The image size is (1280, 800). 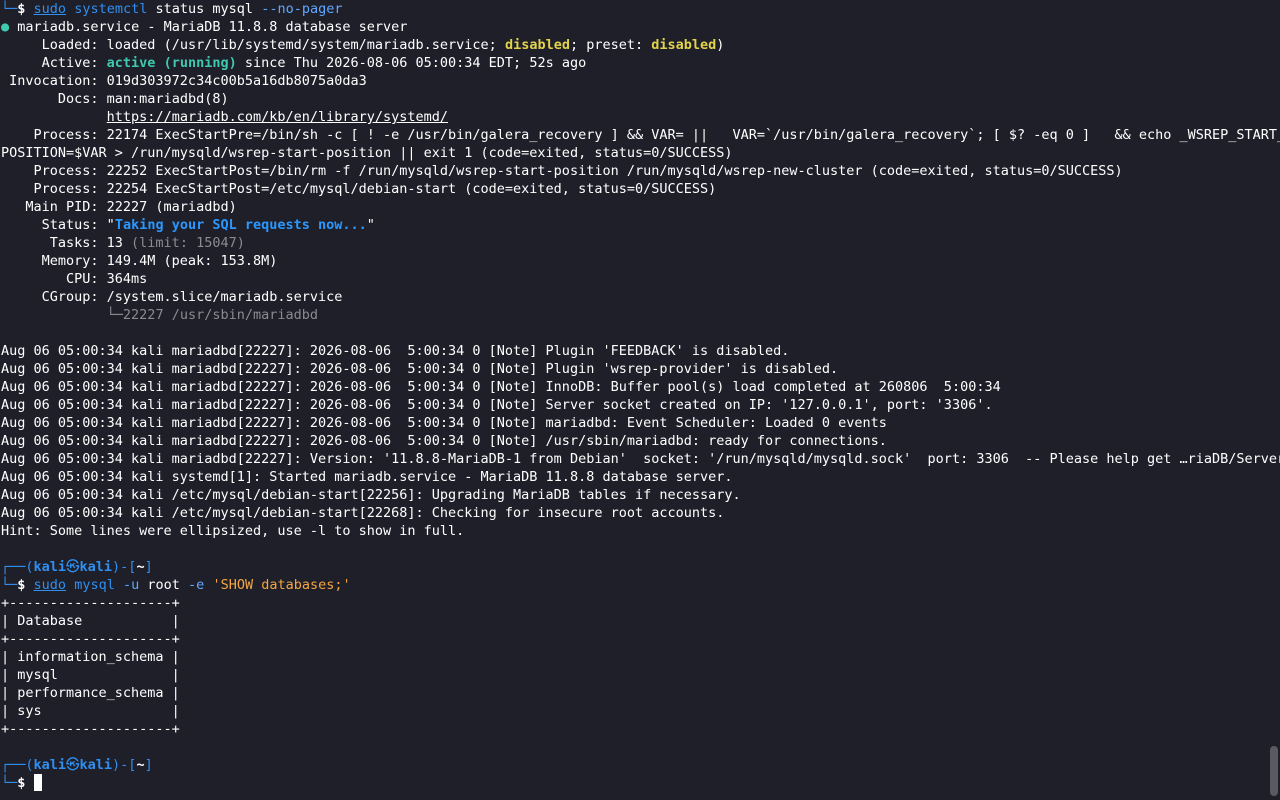 What do you see at coordinates (21, 9) in the screenshot?
I see `prompt-dollar: $` at bounding box center [21, 9].